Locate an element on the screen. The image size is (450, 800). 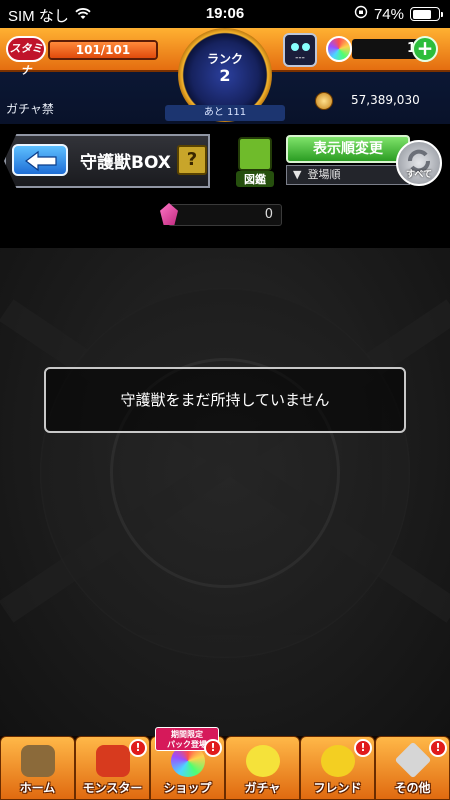
nav-home-label: ホーム is located at coordinates (37, 788).